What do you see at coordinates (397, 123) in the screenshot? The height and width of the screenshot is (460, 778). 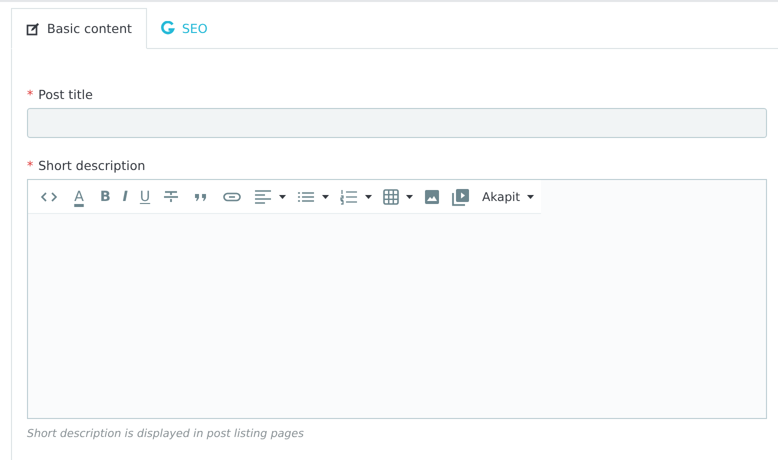 I see `input-field` at bounding box center [397, 123].